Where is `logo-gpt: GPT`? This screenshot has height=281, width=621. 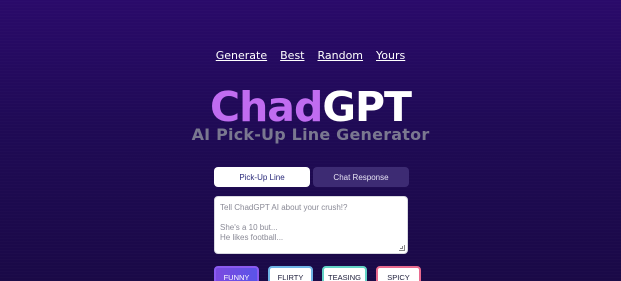
logo-gpt: GPT is located at coordinates (367, 107).